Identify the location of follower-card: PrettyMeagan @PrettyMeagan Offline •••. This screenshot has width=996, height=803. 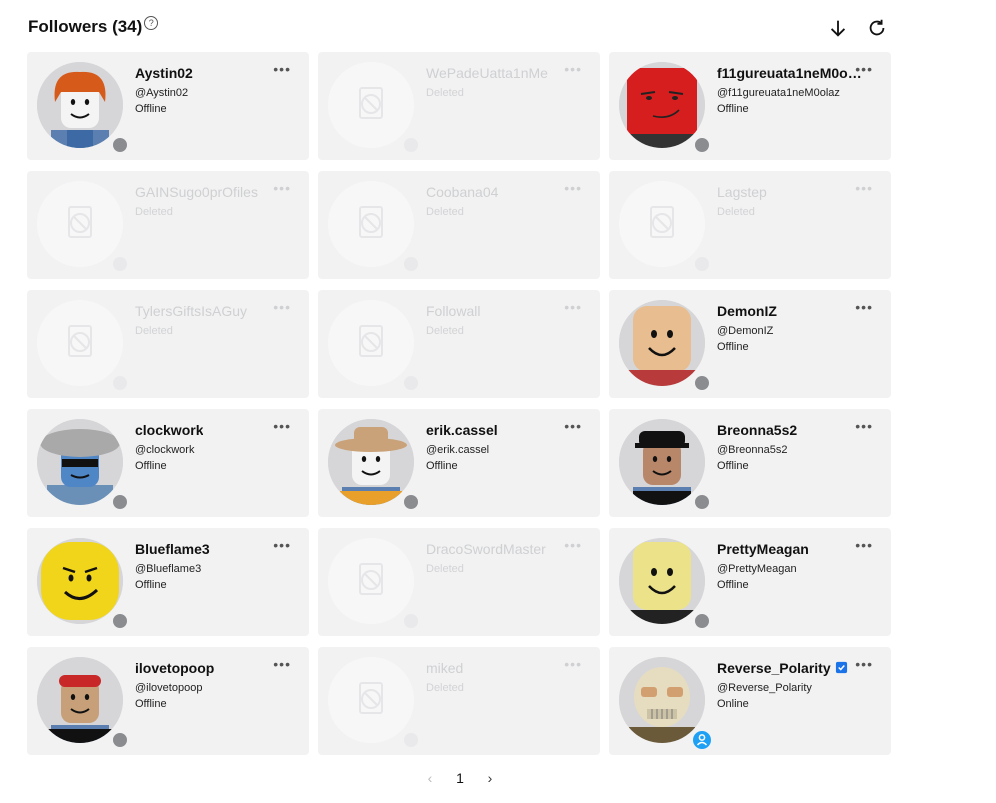
(750, 582).